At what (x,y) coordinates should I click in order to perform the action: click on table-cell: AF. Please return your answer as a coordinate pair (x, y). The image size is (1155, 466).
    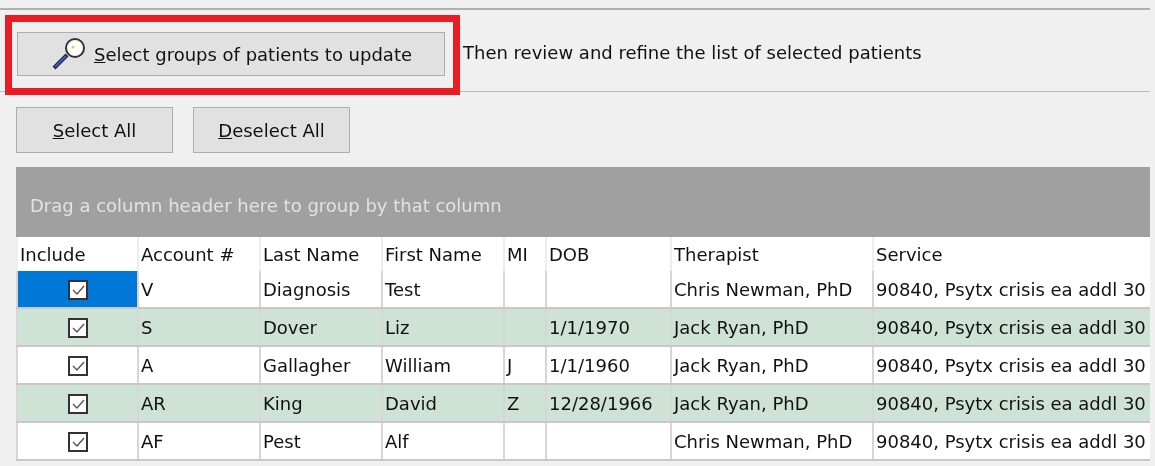
    Looking at the image, I should click on (199, 441).